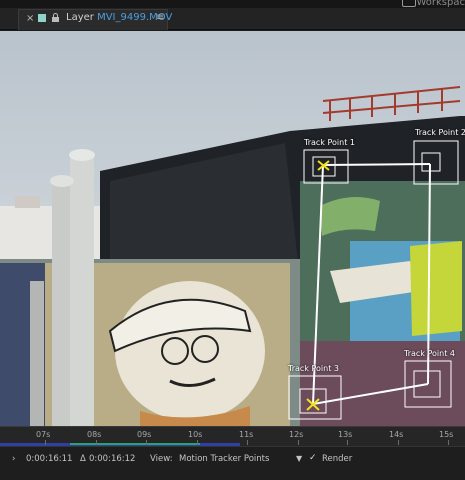 This screenshot has height=480, width=465. Describe the element at coordinates (49, 459) in the screenshot. I see `in-point-time: 0:00:16:11` at that location.